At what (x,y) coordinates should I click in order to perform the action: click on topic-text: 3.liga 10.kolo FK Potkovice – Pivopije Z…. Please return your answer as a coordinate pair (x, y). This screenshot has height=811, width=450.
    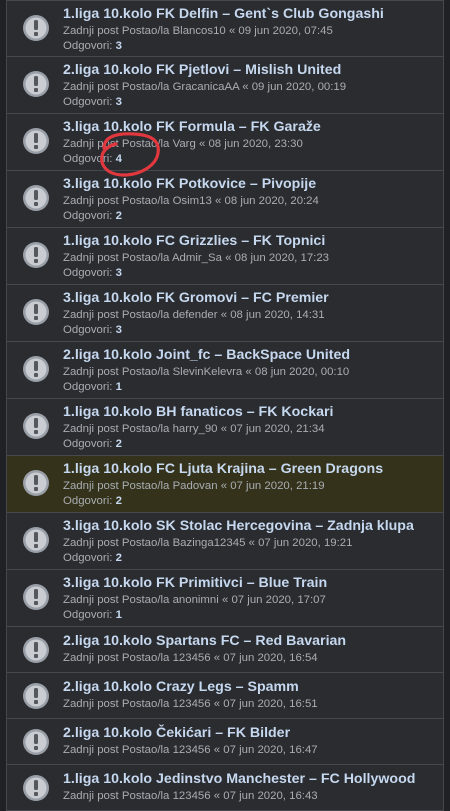
    Looking at the image, I should click on (250, 199).